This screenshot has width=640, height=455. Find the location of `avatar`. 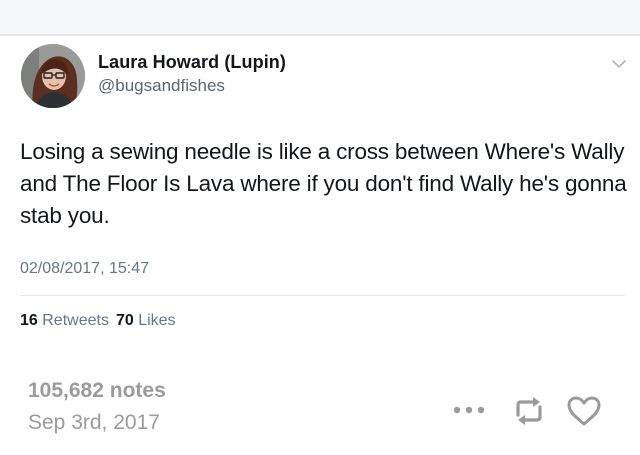

avatar is located at coordinates (53, 76).